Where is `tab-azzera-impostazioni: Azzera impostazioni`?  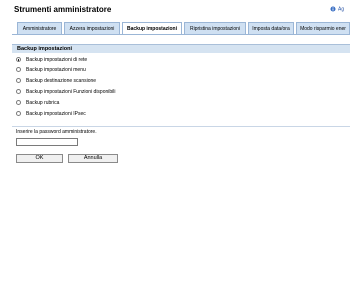
tab-azzera-impostazioni: Azzera impostazioni is located at coordinates (92, 28).